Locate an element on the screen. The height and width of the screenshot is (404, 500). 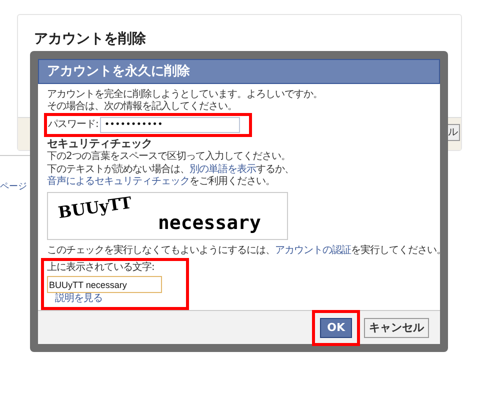
help-link: 説明を見る is located at coordinates (78, 299).